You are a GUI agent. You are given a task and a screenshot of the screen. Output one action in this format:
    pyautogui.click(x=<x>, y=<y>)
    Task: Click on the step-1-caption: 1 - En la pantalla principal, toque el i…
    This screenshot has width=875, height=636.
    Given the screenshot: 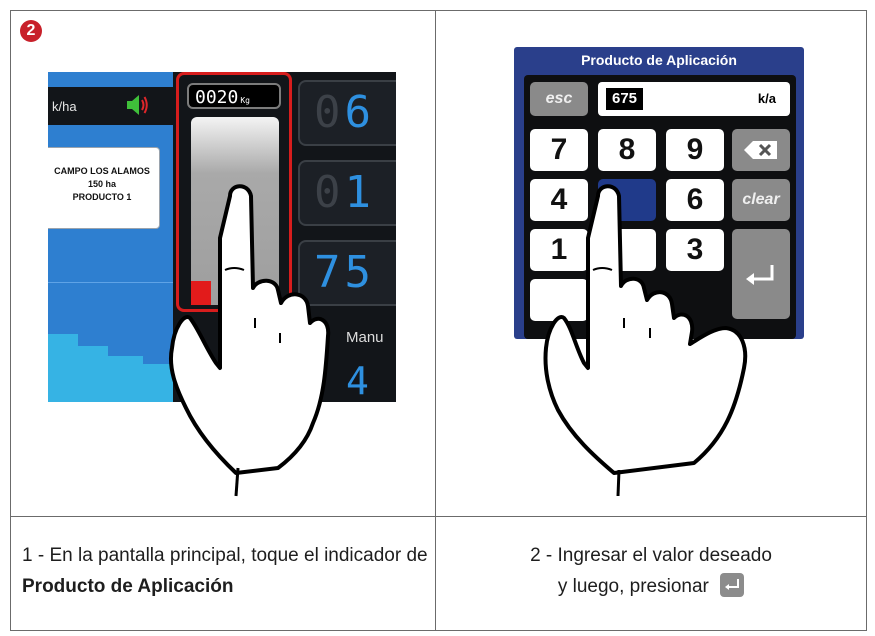 What is the action you would take?
    pyautogui.click(x=227, y=571)
    